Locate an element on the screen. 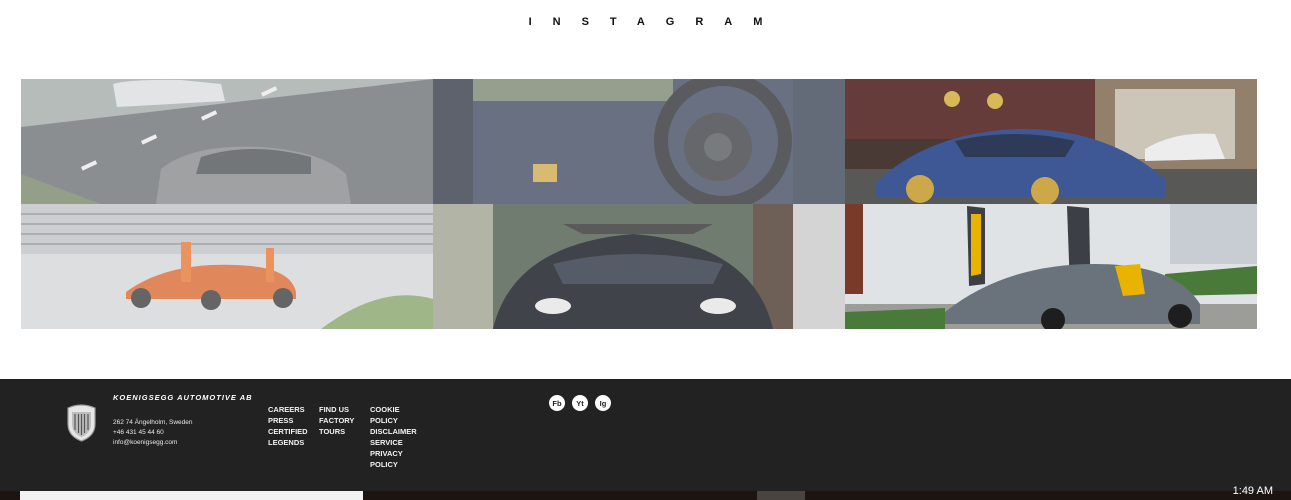 This screenshot has height=500, width=1291. instagram-heading: INSTAGRAM is located at coordinates (656, 22).